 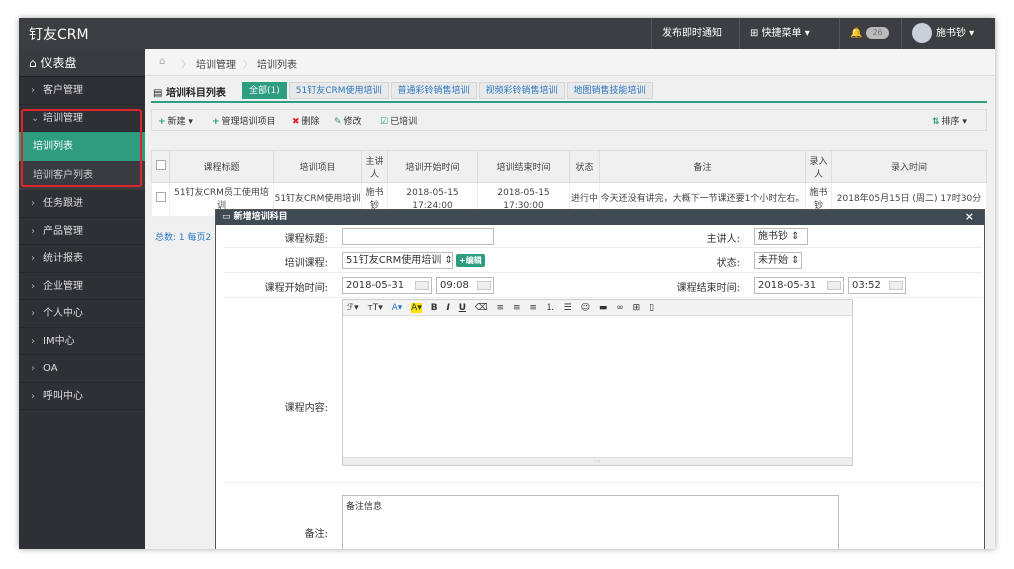 I want to click on sidebar-item-label: 任务跟进, so click(x=63, y=203).